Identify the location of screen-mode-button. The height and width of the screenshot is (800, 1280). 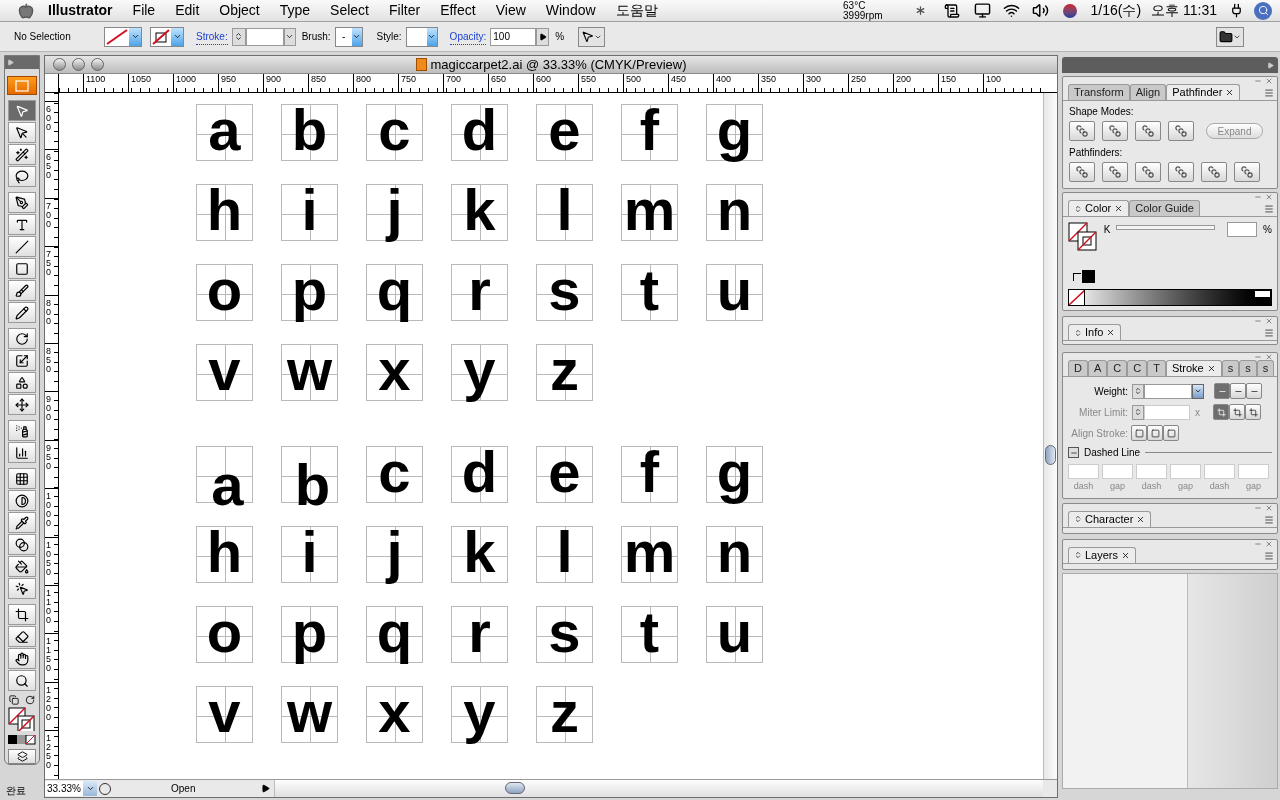
(22, 756).